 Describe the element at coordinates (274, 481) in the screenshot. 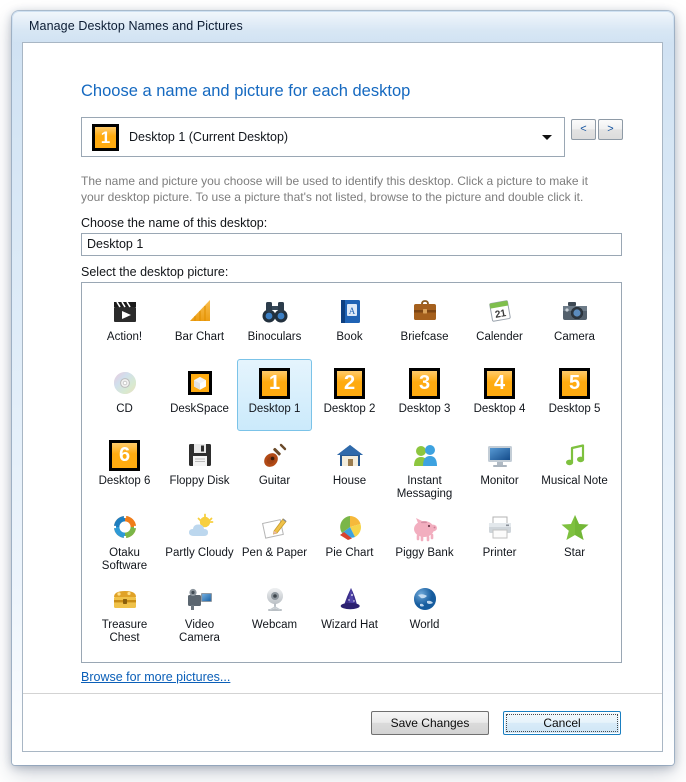

I see `picture-cell-label: Guitar` at that location.